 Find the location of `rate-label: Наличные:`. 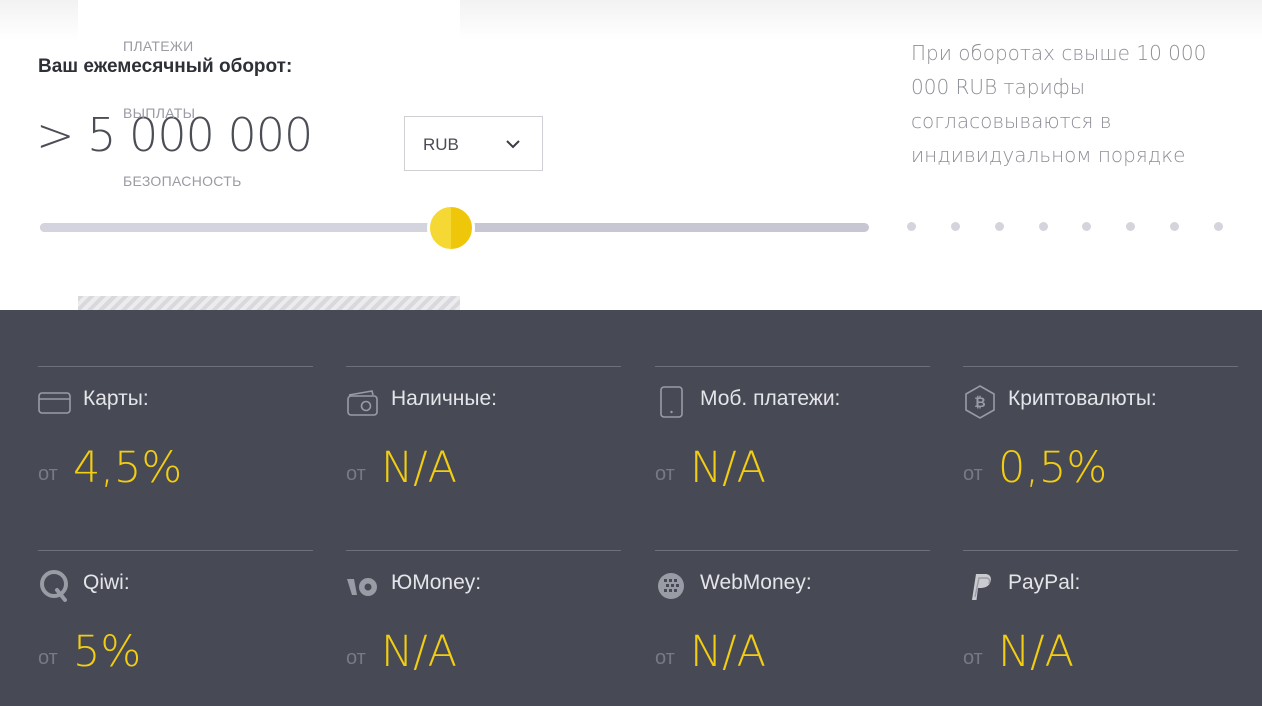

rate-label: Наличные: is located at coordinates (444, 398).